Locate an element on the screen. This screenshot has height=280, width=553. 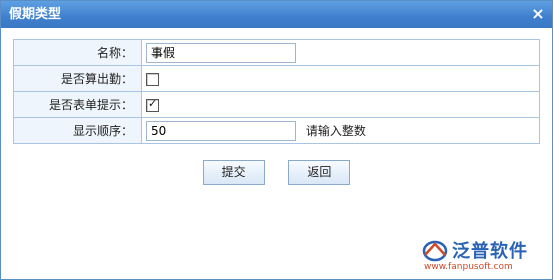
order-hint: 请输入整数 is located at coordinates (335, 131).